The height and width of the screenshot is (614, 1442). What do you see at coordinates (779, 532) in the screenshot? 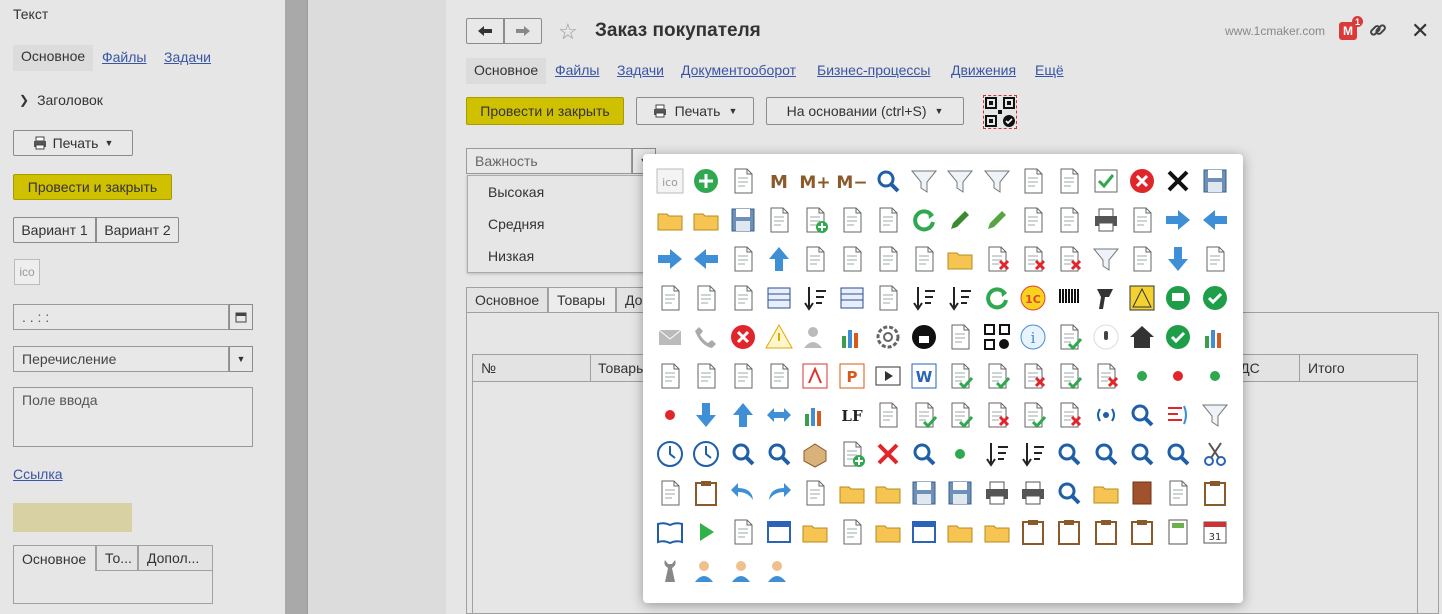
I see `new-window-icon` at bounding box center [779, 532].